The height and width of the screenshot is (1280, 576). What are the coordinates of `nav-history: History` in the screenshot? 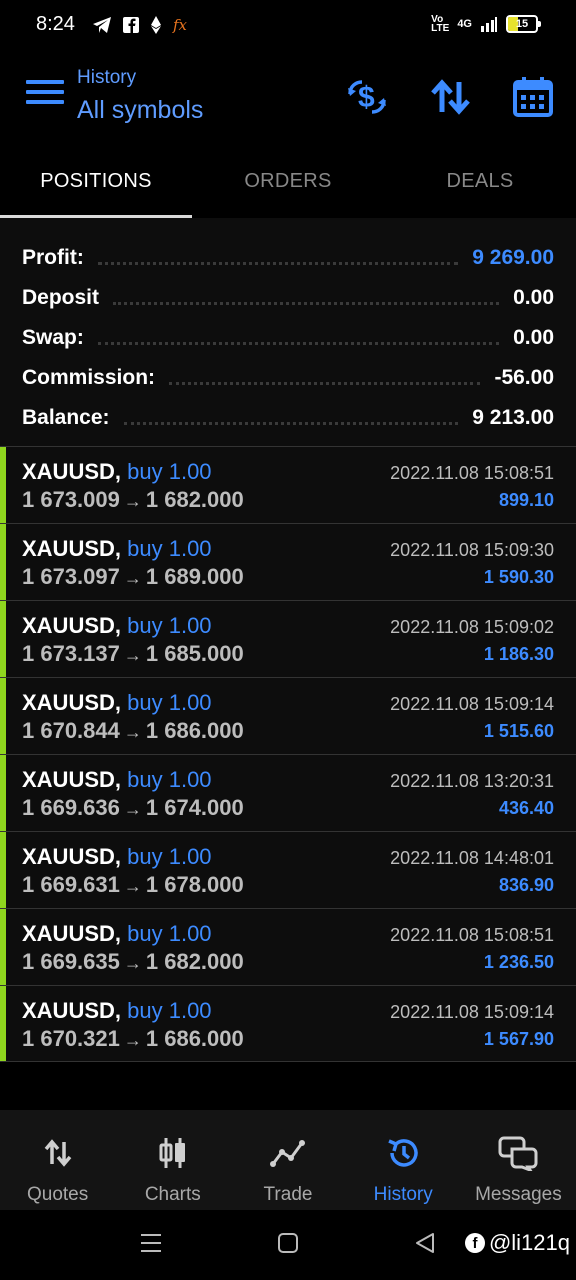 It's located at (403, 1160).